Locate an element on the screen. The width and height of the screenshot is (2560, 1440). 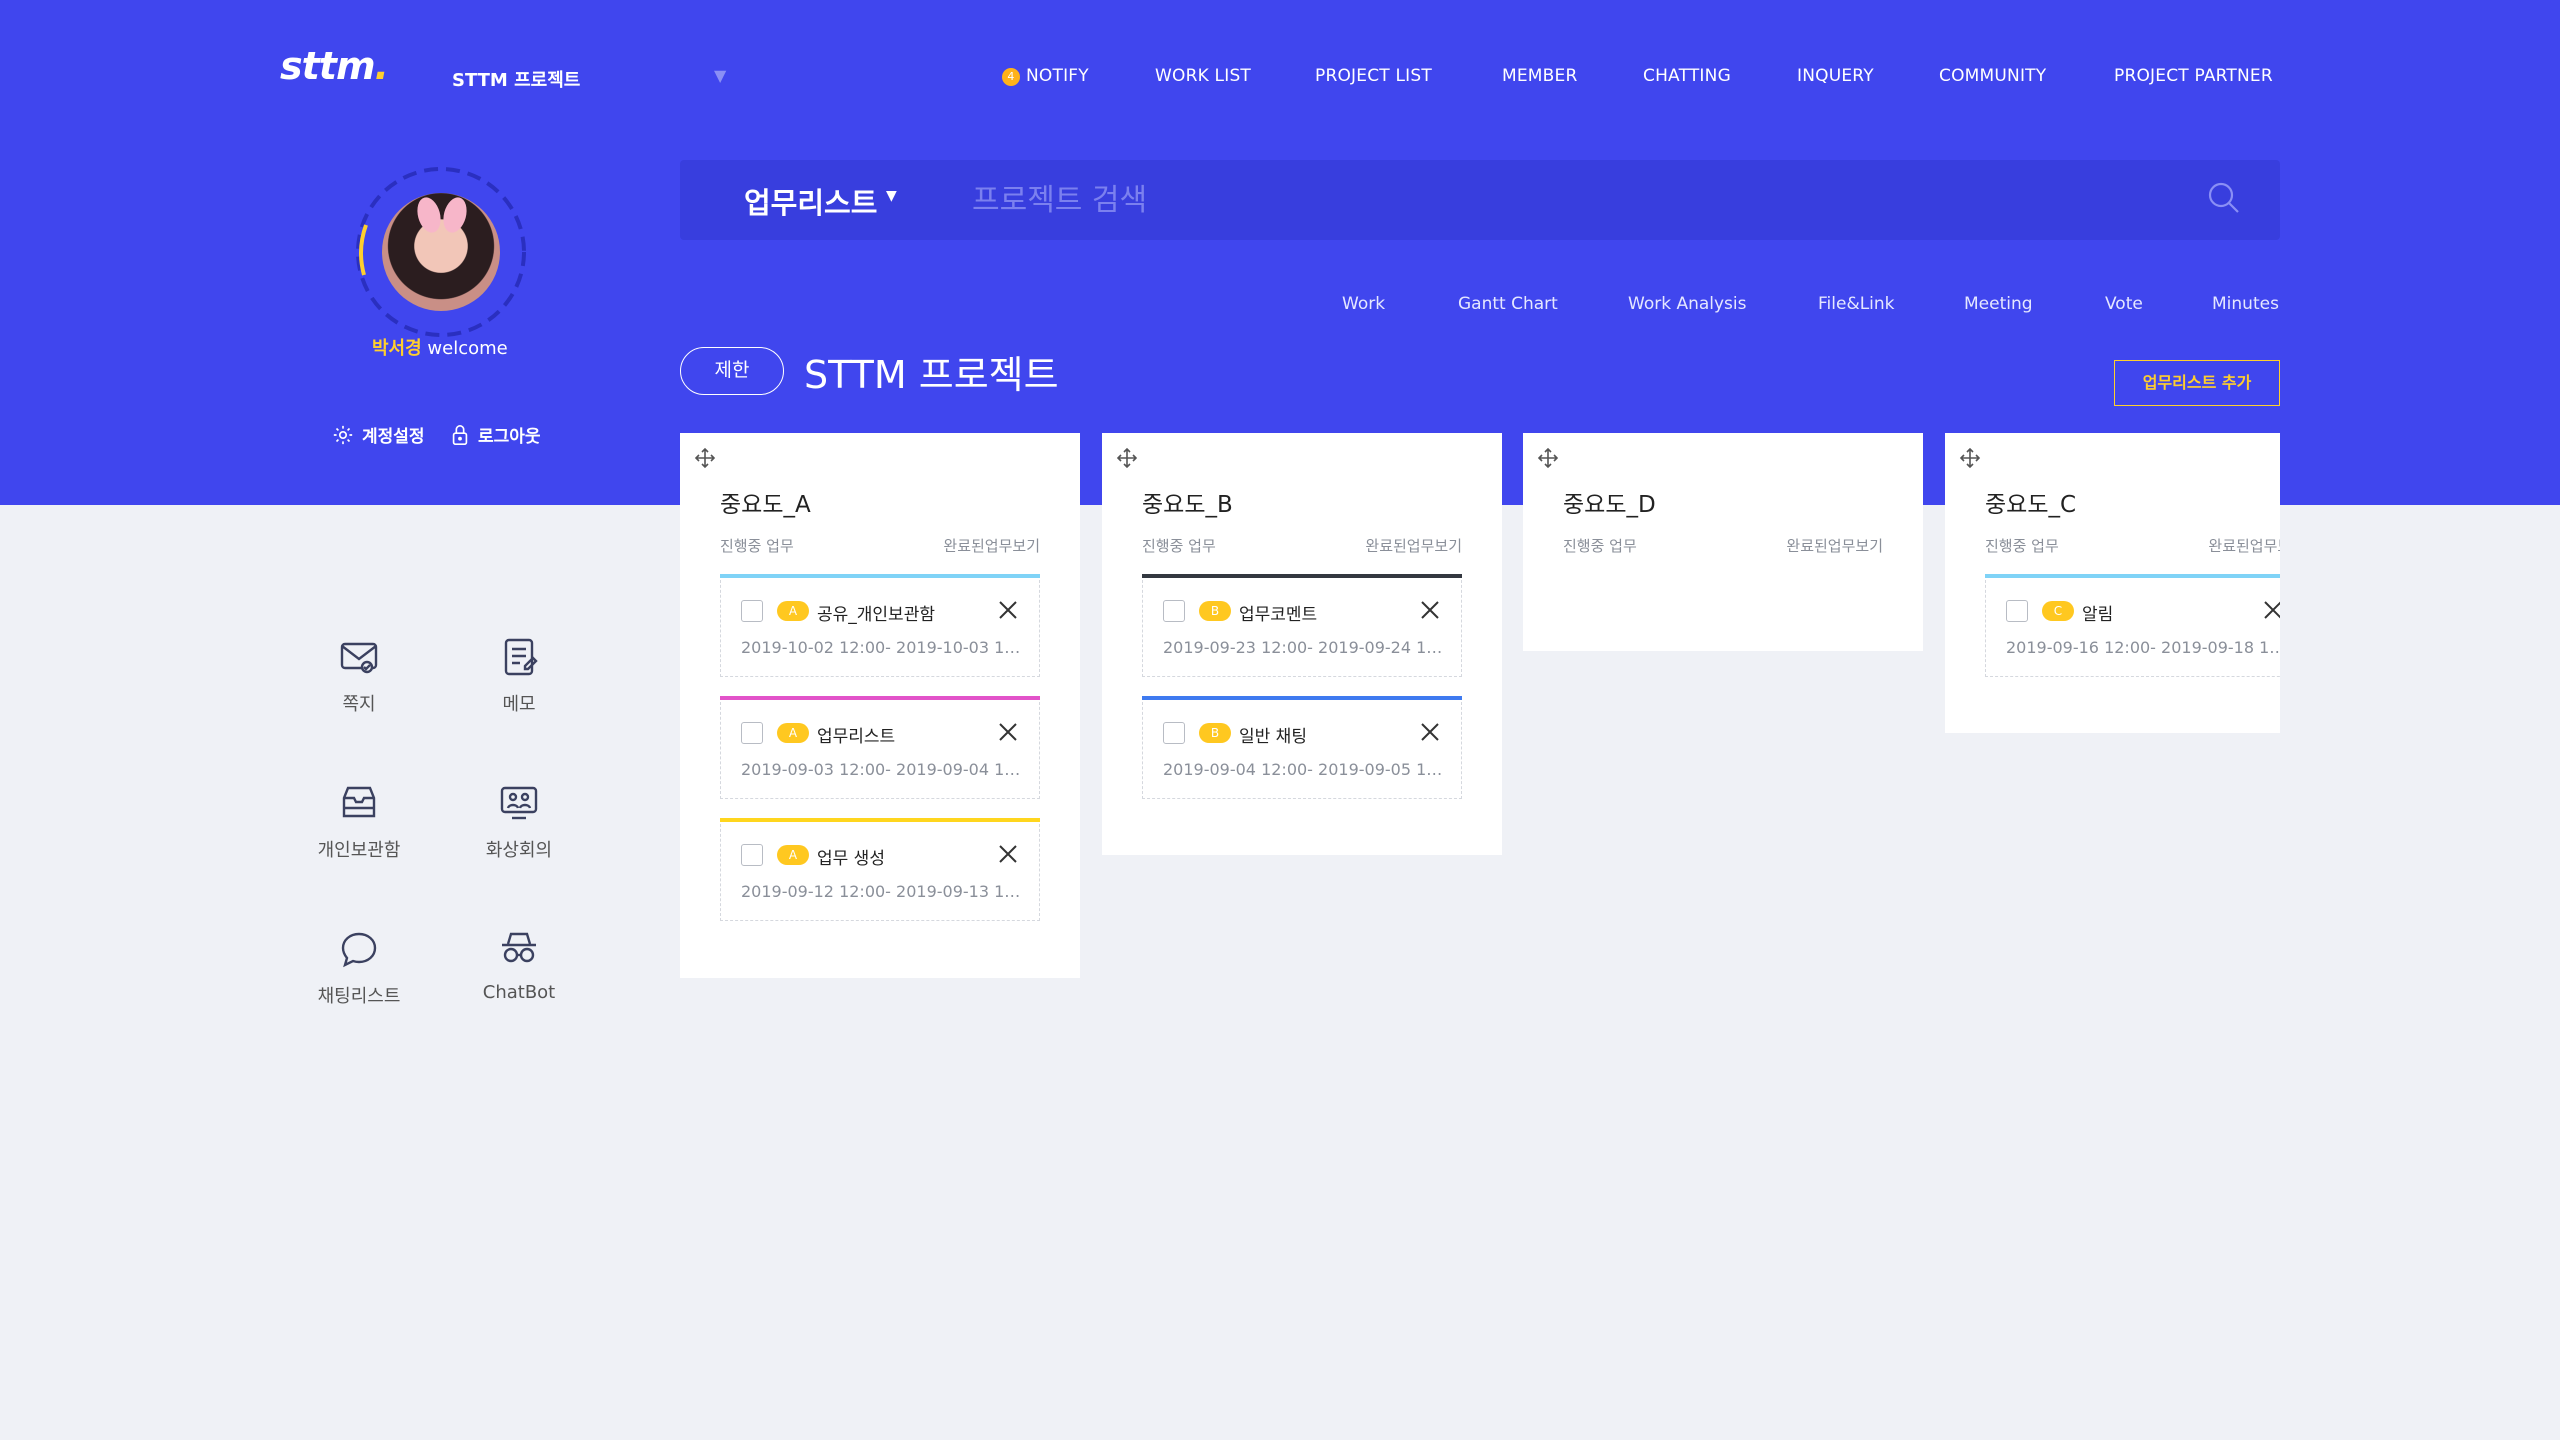
column-title: 중요도_A is located at coordinates (765, 505).